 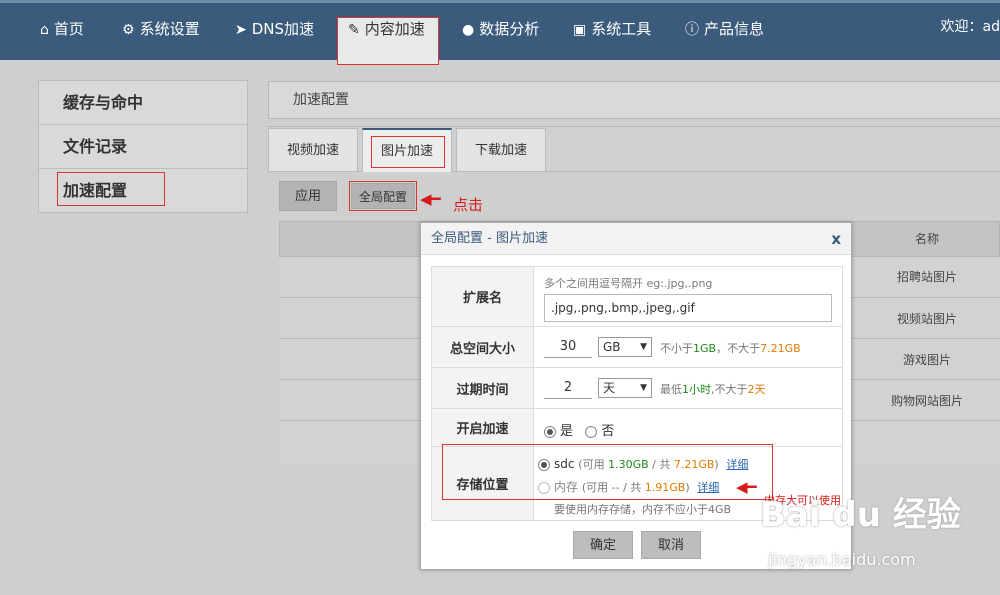 I want to click on enable-options: 是 否, so click(x=579, y=429).